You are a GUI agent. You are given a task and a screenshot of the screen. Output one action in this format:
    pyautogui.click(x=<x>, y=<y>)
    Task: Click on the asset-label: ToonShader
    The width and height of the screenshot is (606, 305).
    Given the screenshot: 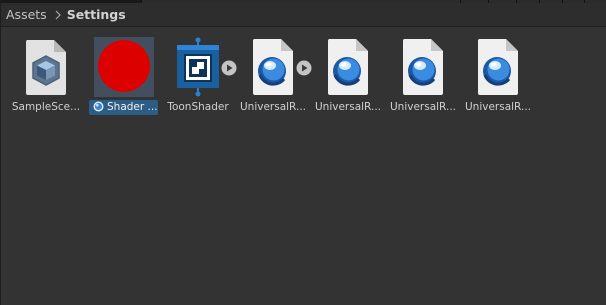 What is the action you would take?
    pyautogui.click(x=198, y=107)
    